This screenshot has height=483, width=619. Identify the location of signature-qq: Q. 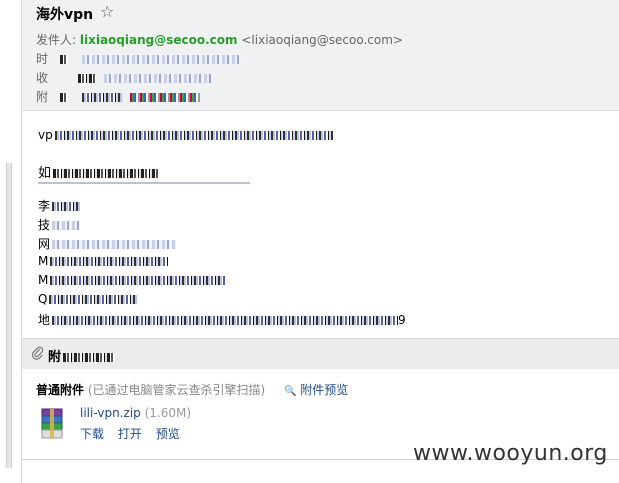
(88, 299).